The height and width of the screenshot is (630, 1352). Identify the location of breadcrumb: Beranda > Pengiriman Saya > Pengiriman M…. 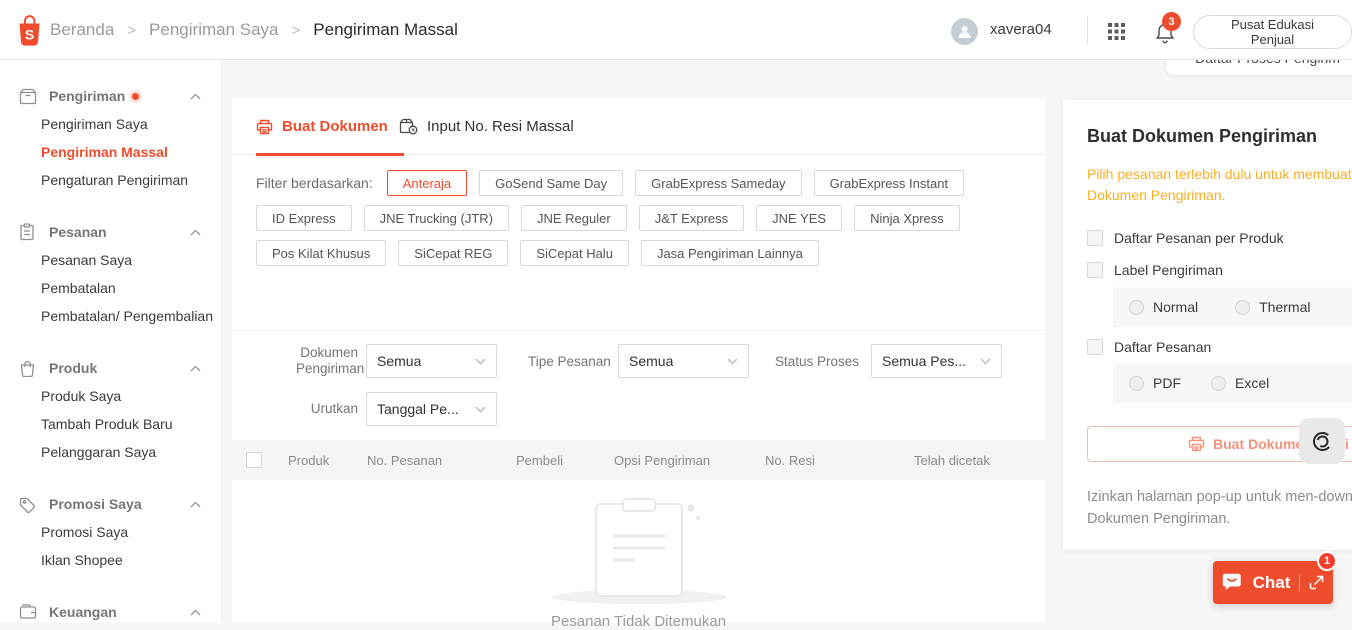
(254, 30).